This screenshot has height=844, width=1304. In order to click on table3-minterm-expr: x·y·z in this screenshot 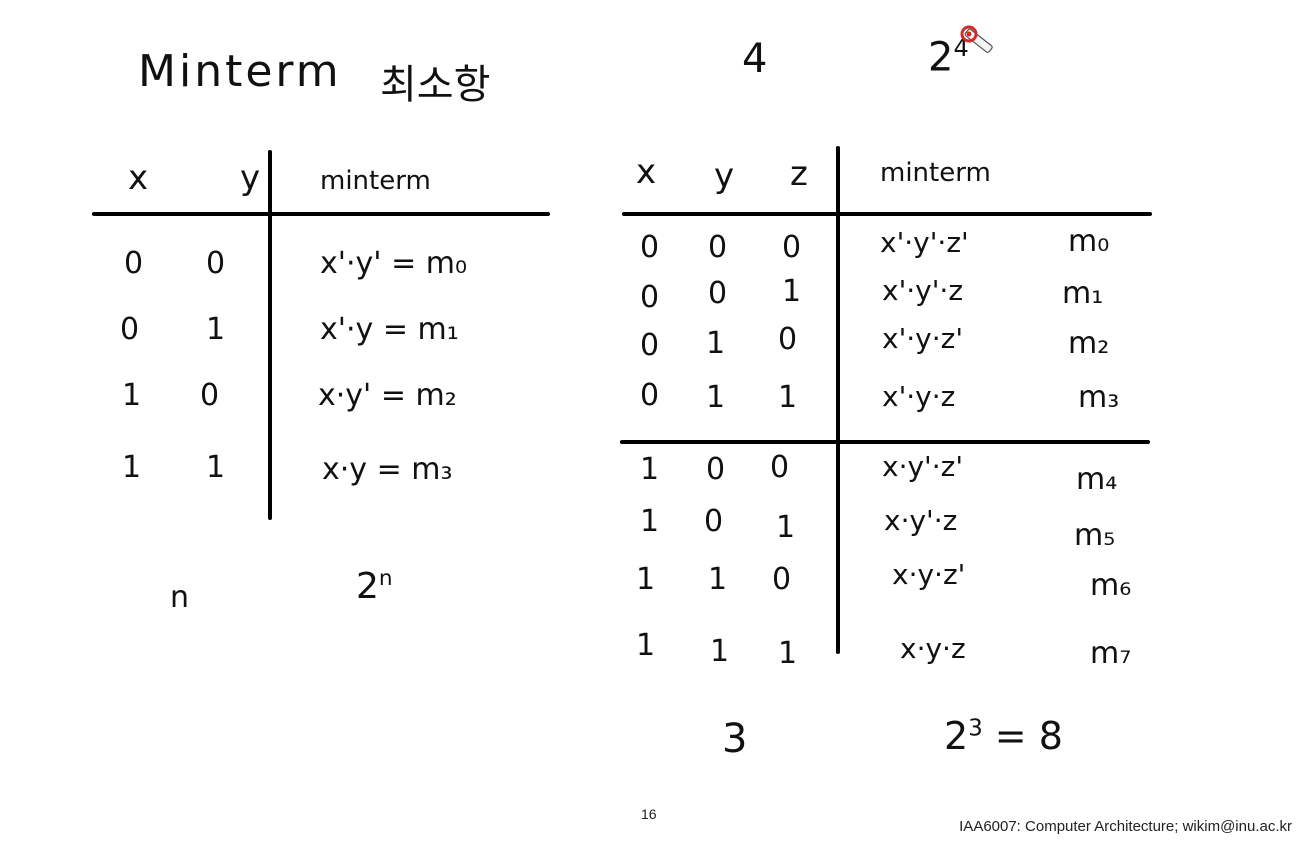, I will do `click(933, 648)`.